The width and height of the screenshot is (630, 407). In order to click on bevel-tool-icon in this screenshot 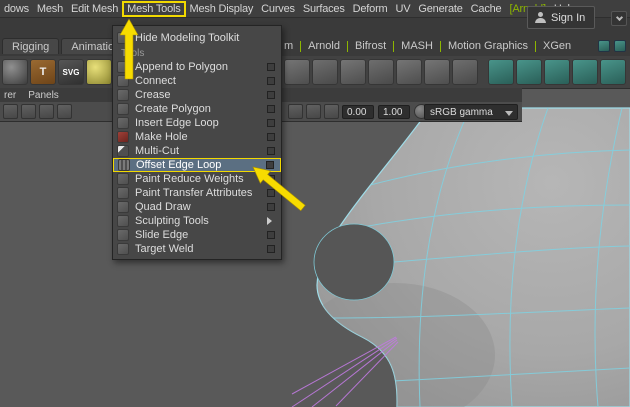, I will do `click(557, 72)`.